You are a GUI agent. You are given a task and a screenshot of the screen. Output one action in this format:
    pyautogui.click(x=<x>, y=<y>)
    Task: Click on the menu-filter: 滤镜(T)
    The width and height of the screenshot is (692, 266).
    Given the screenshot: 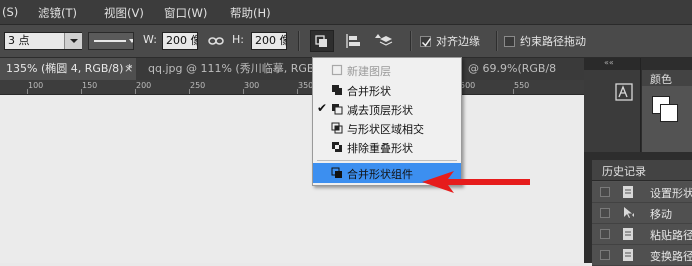 What is the action you would take?
    pyautogui.click(x=57, y=13)
    